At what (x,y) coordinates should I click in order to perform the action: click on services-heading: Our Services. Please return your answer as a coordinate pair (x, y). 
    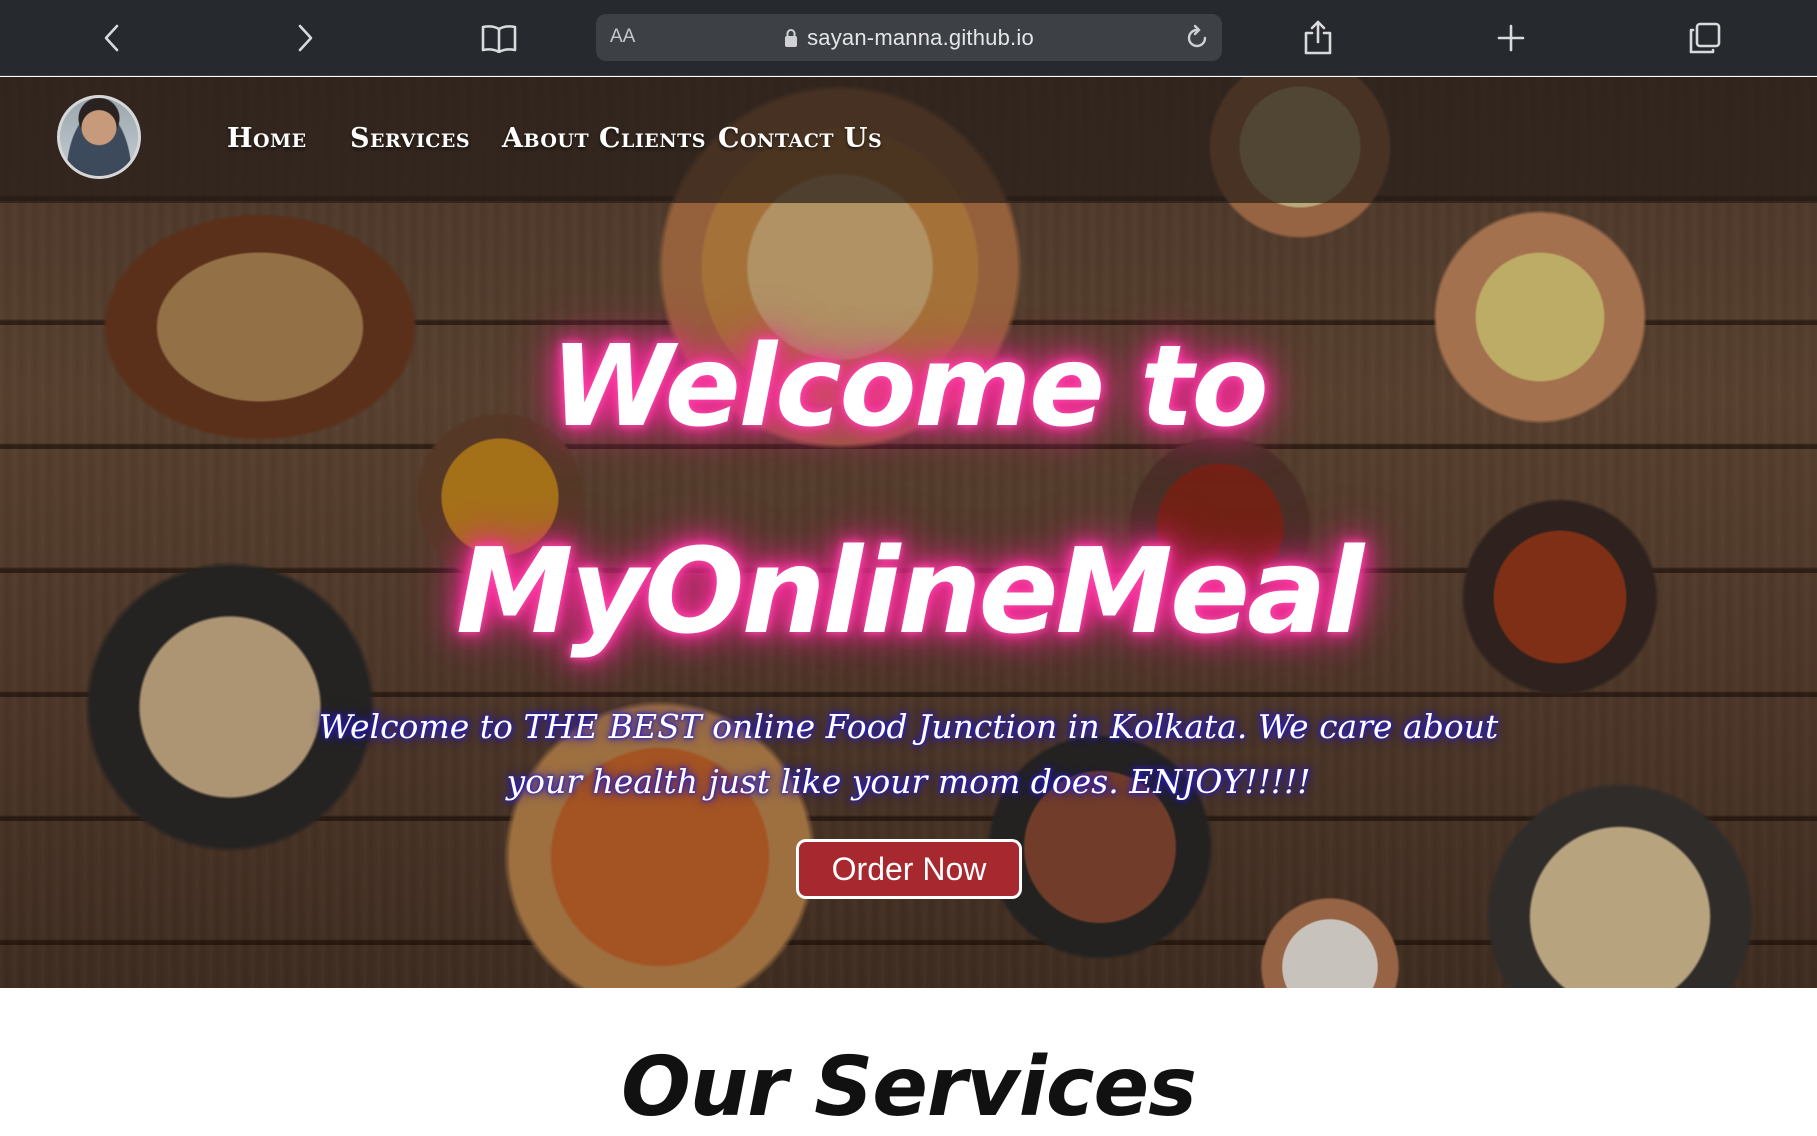
    Looking at the image, I should click on (909, 1087).